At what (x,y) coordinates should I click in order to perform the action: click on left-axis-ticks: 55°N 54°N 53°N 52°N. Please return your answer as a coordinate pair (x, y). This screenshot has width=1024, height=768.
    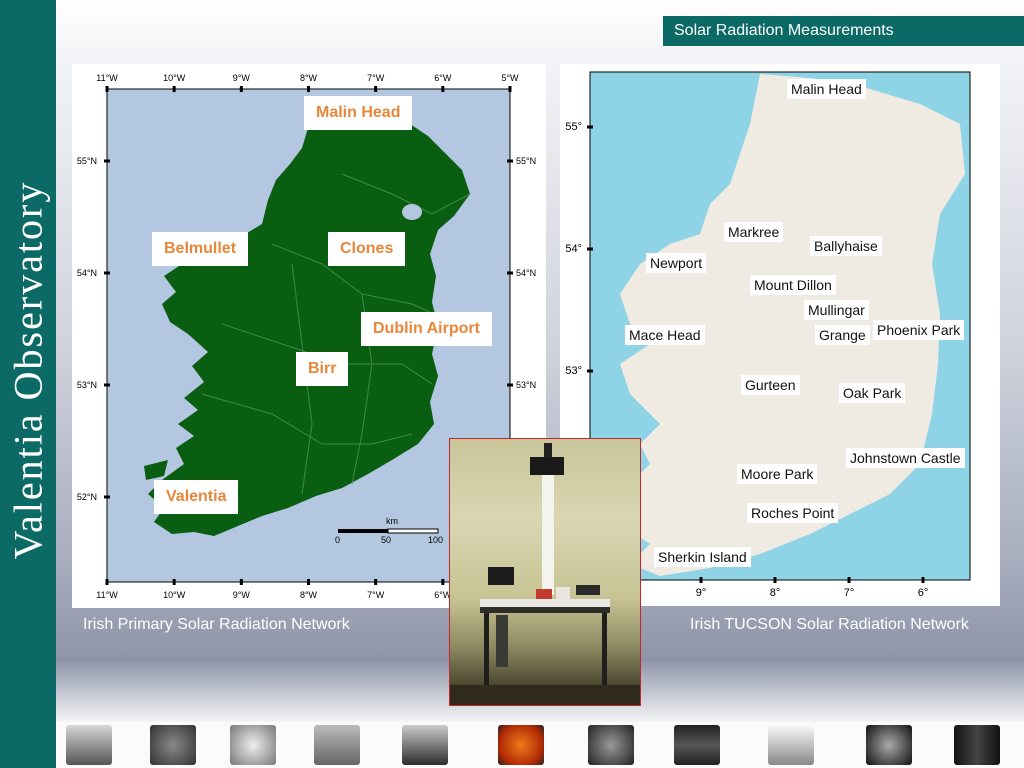
    Looking at the image, I should click on (93, 329).